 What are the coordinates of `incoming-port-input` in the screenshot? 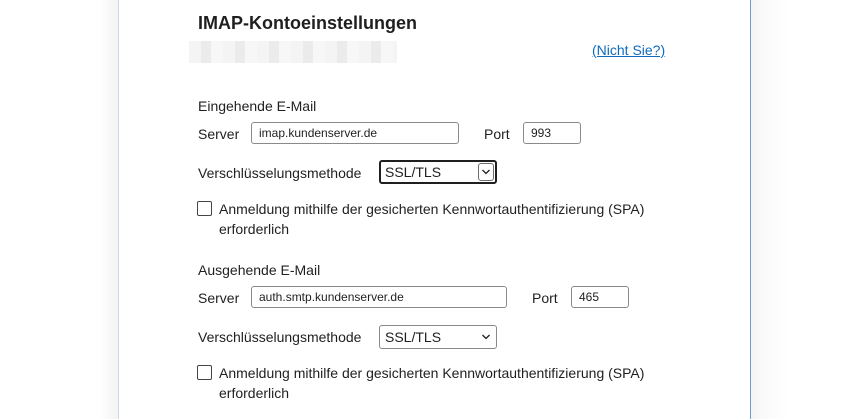 It's located at (552, 133).